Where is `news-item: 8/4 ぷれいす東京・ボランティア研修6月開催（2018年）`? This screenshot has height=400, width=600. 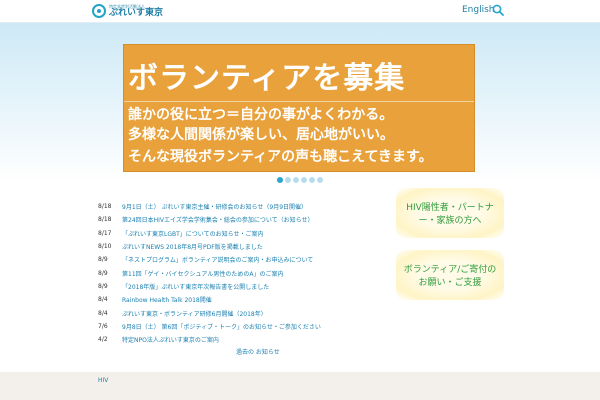 news-item: 8/4 ぷれいす東京・ボランティア研修6月開催（2018年） is located at coordinates (243, 312).